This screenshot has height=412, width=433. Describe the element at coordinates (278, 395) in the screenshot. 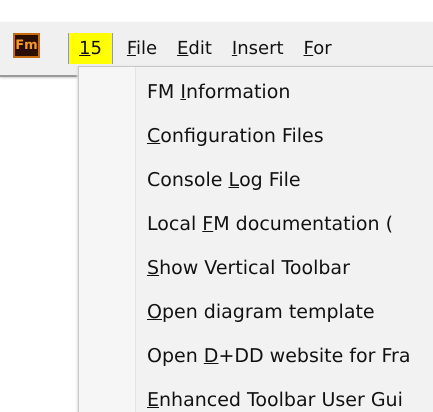

I see `menu-entry: Enhanced Toolbar User Gui` at that location.